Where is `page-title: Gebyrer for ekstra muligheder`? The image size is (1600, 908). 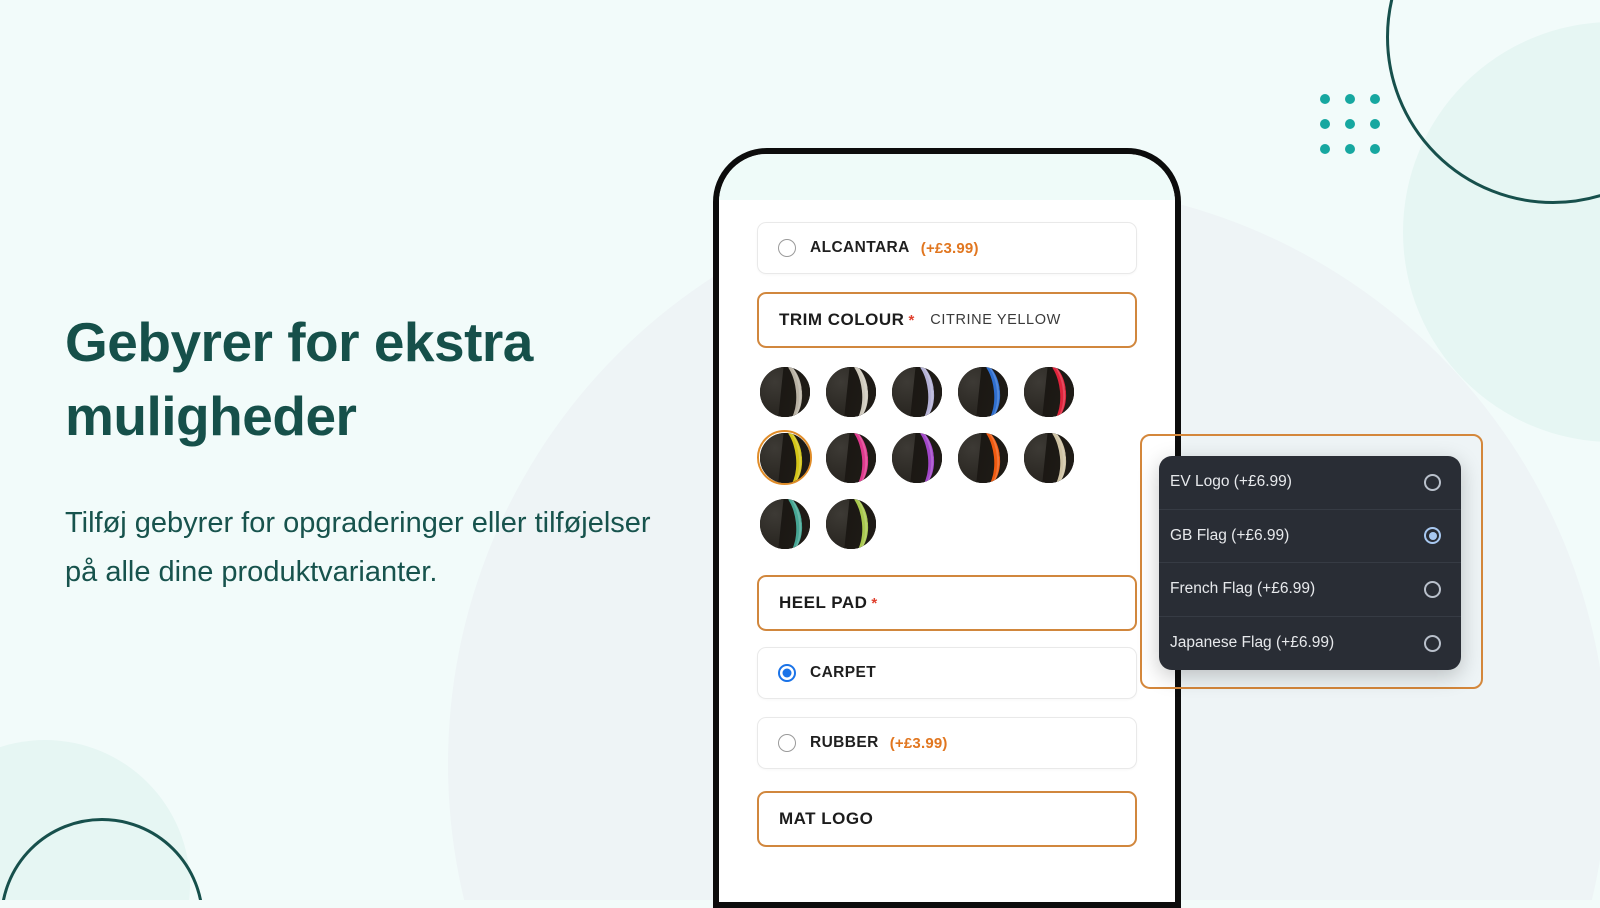
page-title: Gebyrer for ekstra muligheder is located at coordinates (299, 379).